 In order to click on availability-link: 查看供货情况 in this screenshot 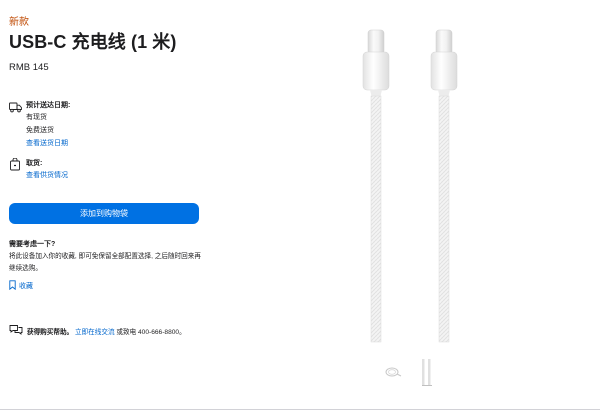, I will do `click(116, 175)`.